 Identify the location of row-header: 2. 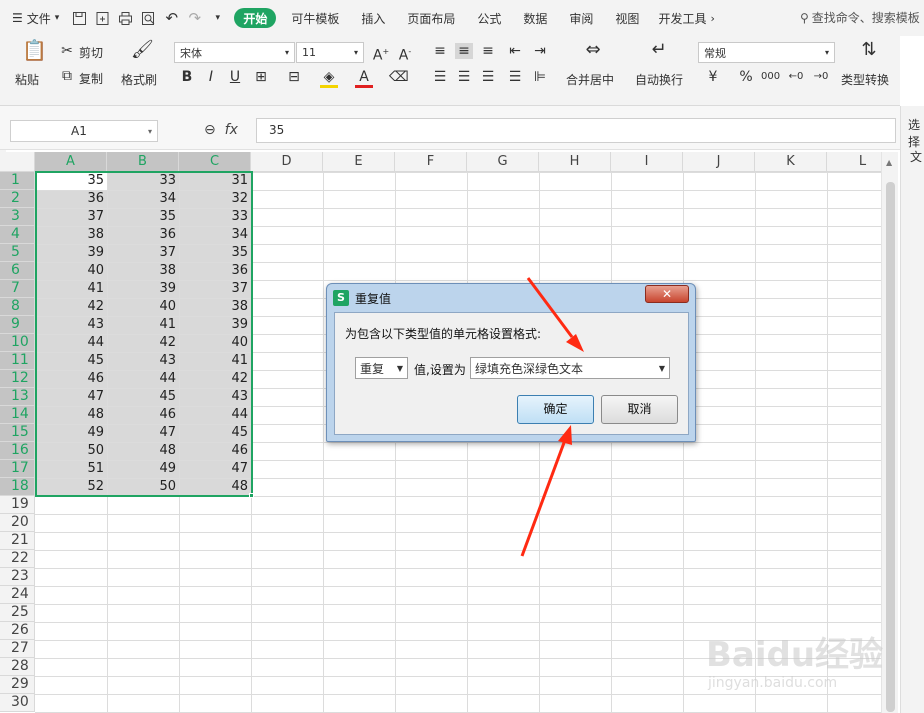
(17, 199).